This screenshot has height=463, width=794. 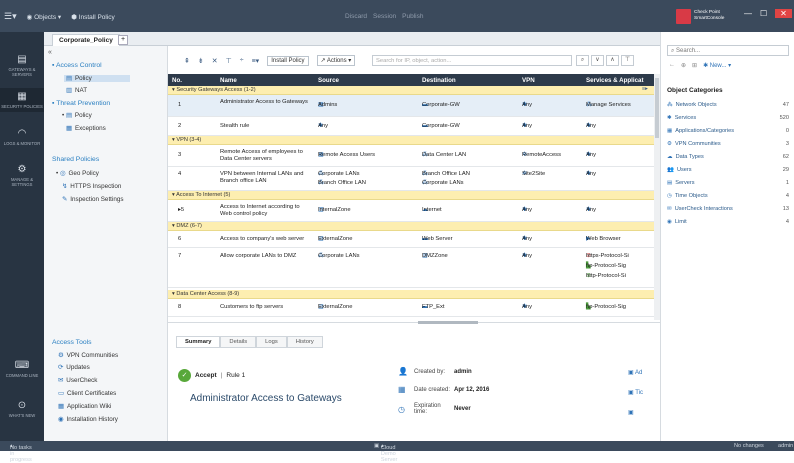 I want to click on nav-security-policies: ▦ SECURITY POLICIES, so click(x=22, y=100).